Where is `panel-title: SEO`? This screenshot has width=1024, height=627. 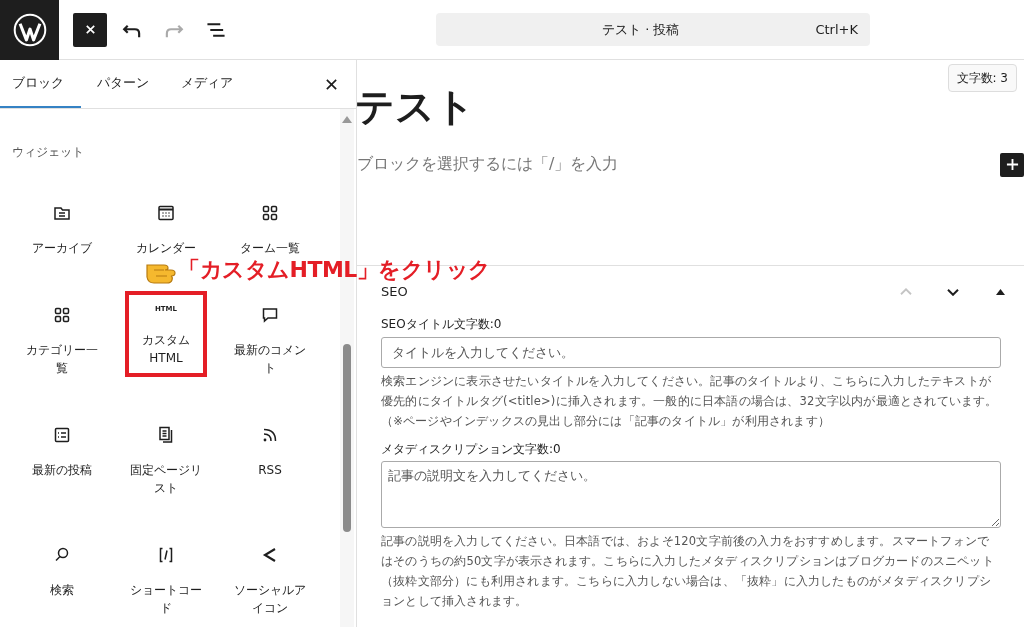 panel-title: SEO is located at coordinates (394, 292).